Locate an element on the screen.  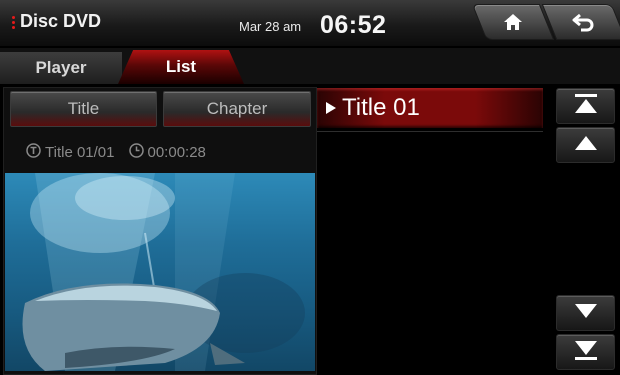
tab-player: Player is located at coordinates (61, 68).